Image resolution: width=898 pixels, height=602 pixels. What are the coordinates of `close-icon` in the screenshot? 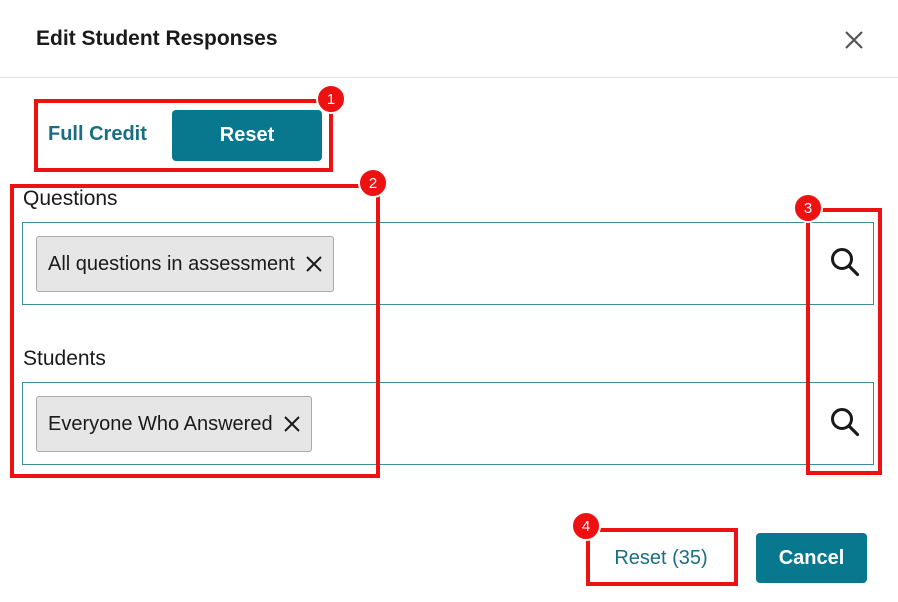 It's located at (854, 40).